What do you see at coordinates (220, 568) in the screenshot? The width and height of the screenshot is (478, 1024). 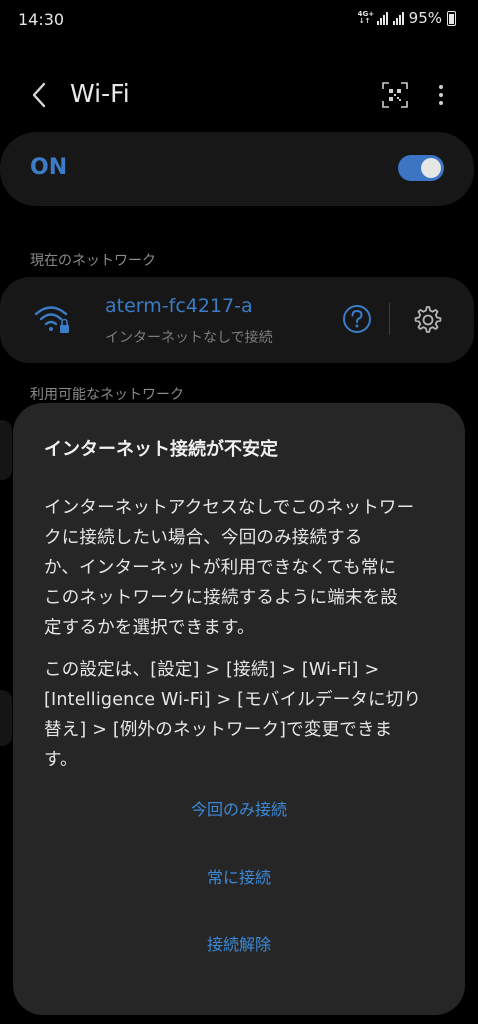 I see `dialog-body-line: か、インターネットが利用できなくても常に` at bounding box center [220, 568].